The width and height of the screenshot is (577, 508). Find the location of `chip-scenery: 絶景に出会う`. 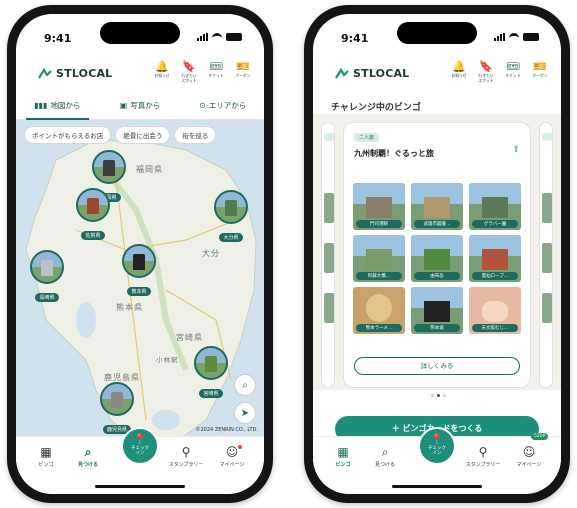

chip-scenery: 絶景に出会う is located at coordinates (143, 135).